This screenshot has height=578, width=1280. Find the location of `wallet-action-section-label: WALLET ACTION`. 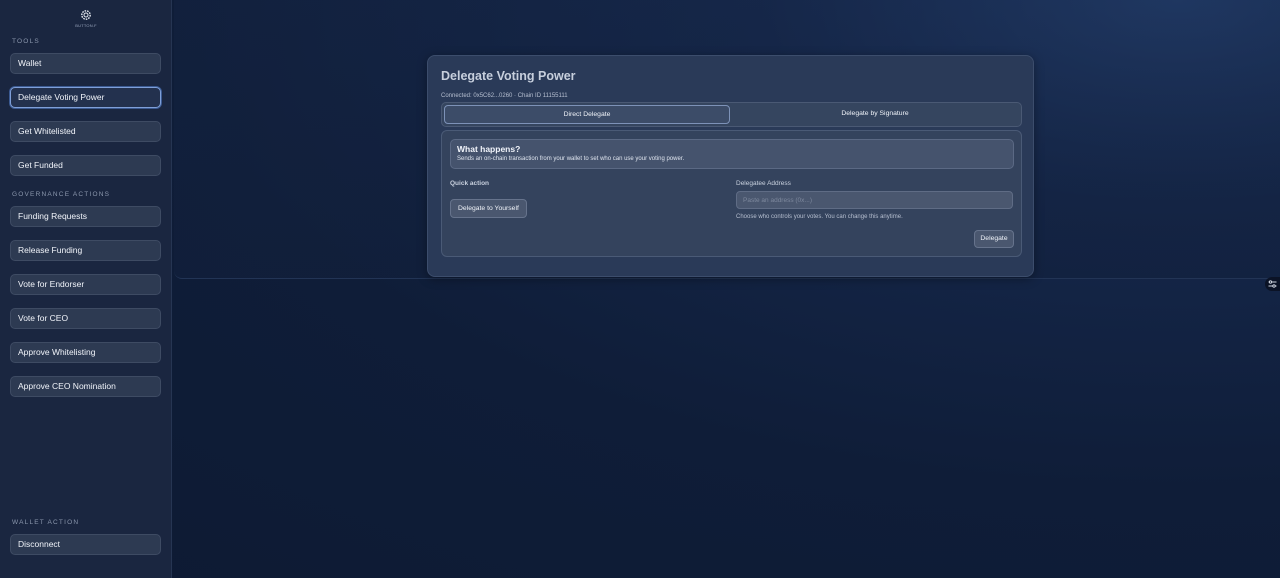

wallet-action-section-label: WALLET ACTION is located at coordinates (46, 522).